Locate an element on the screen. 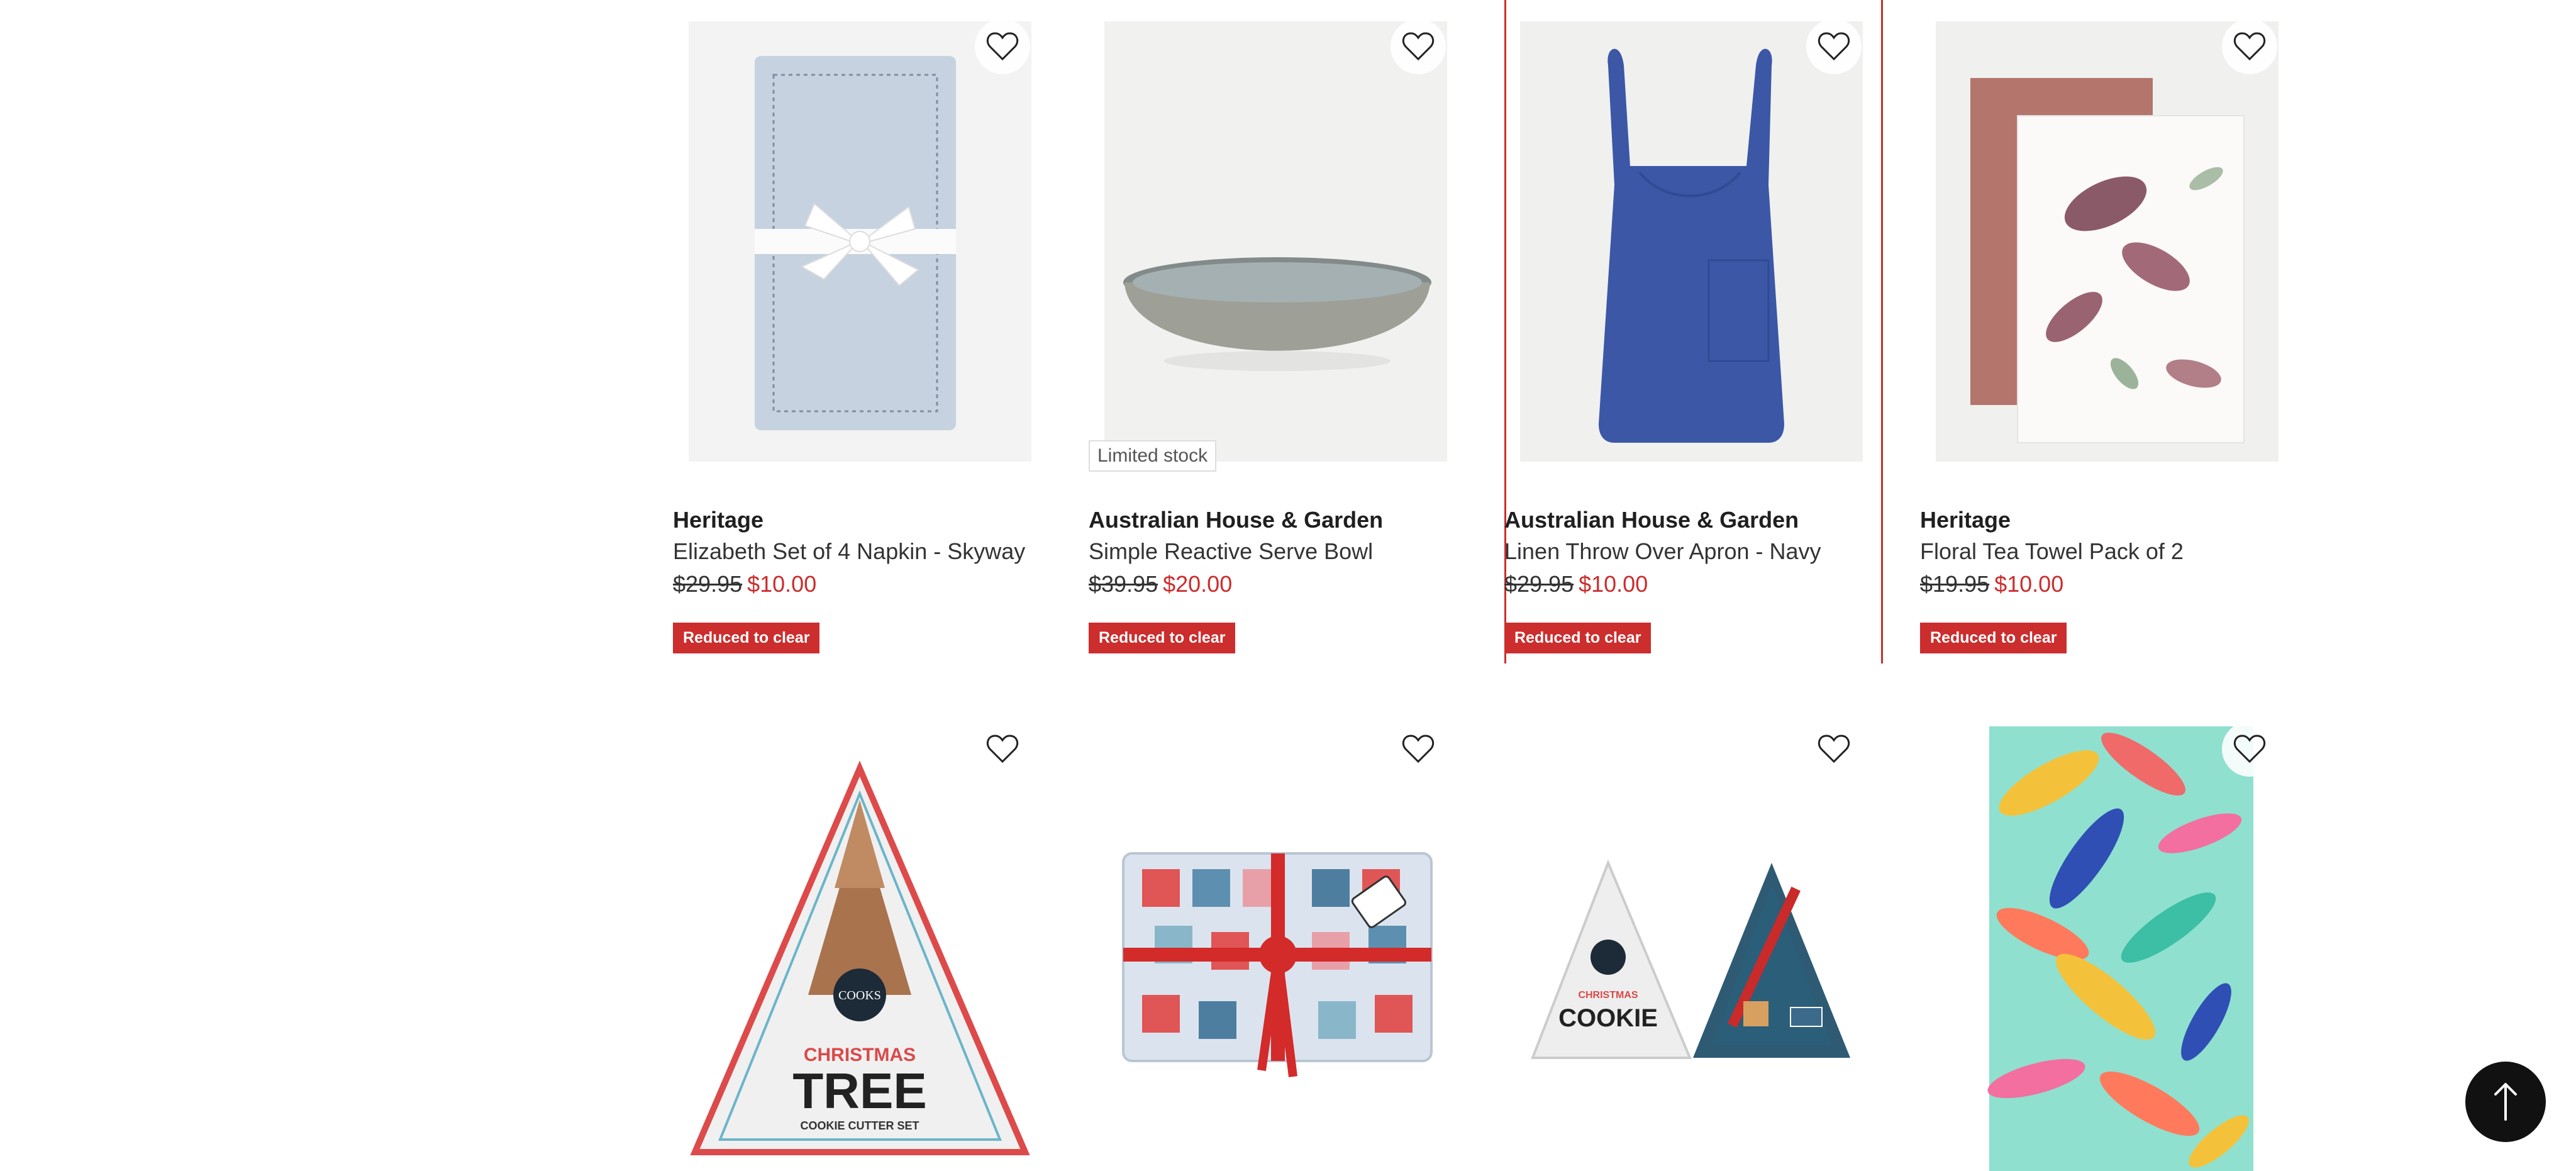 The width and height of the screenshot is (2576, 1171). product-prices: $39.95 $20.00 is located at coordinates (1160, 584).